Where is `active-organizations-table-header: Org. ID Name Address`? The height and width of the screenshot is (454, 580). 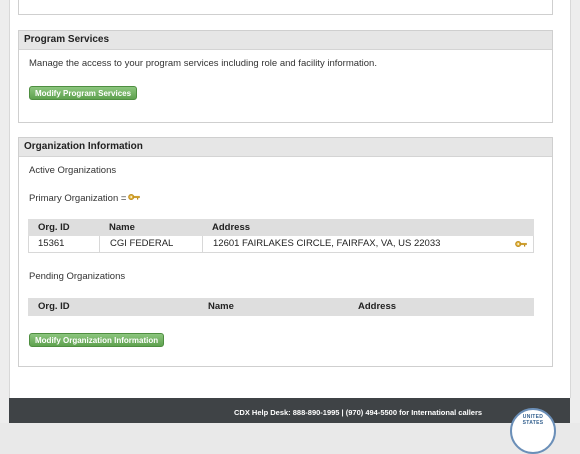 active-organizations-table-header: Org. ID Name Address is located at coordinates (281, 227).